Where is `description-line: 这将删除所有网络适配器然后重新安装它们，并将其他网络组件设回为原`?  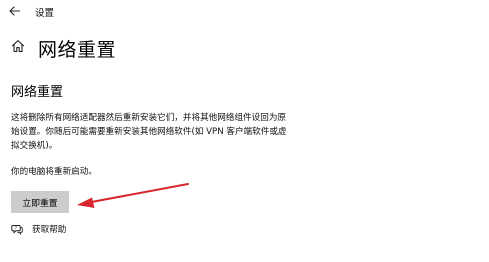 description-line: 这将删除所有网络适配器然后重新安装它们，并将其他网络组件设回为原 is located at coordinates (149, 118).